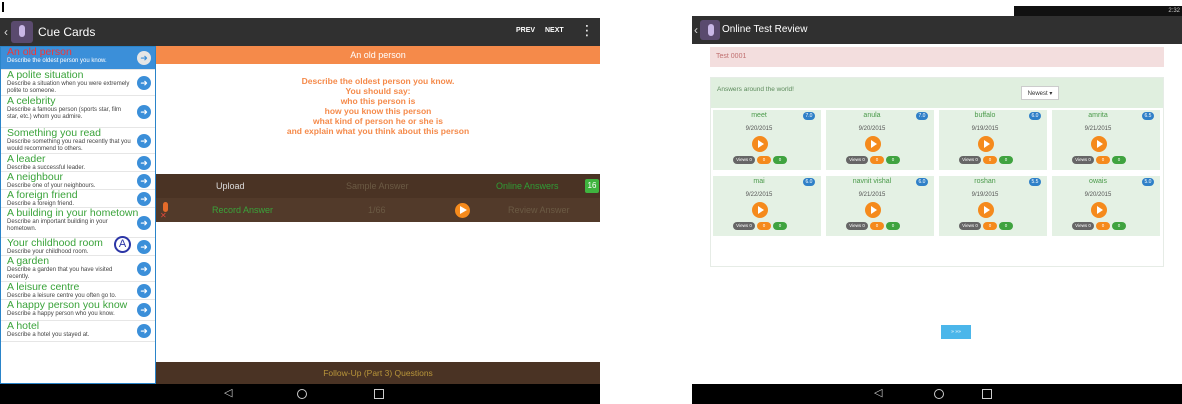 Image resolution: width=1182 pixels, height=404 pixels. I want to click on score-badge: 5.0, so click(1148, 182).